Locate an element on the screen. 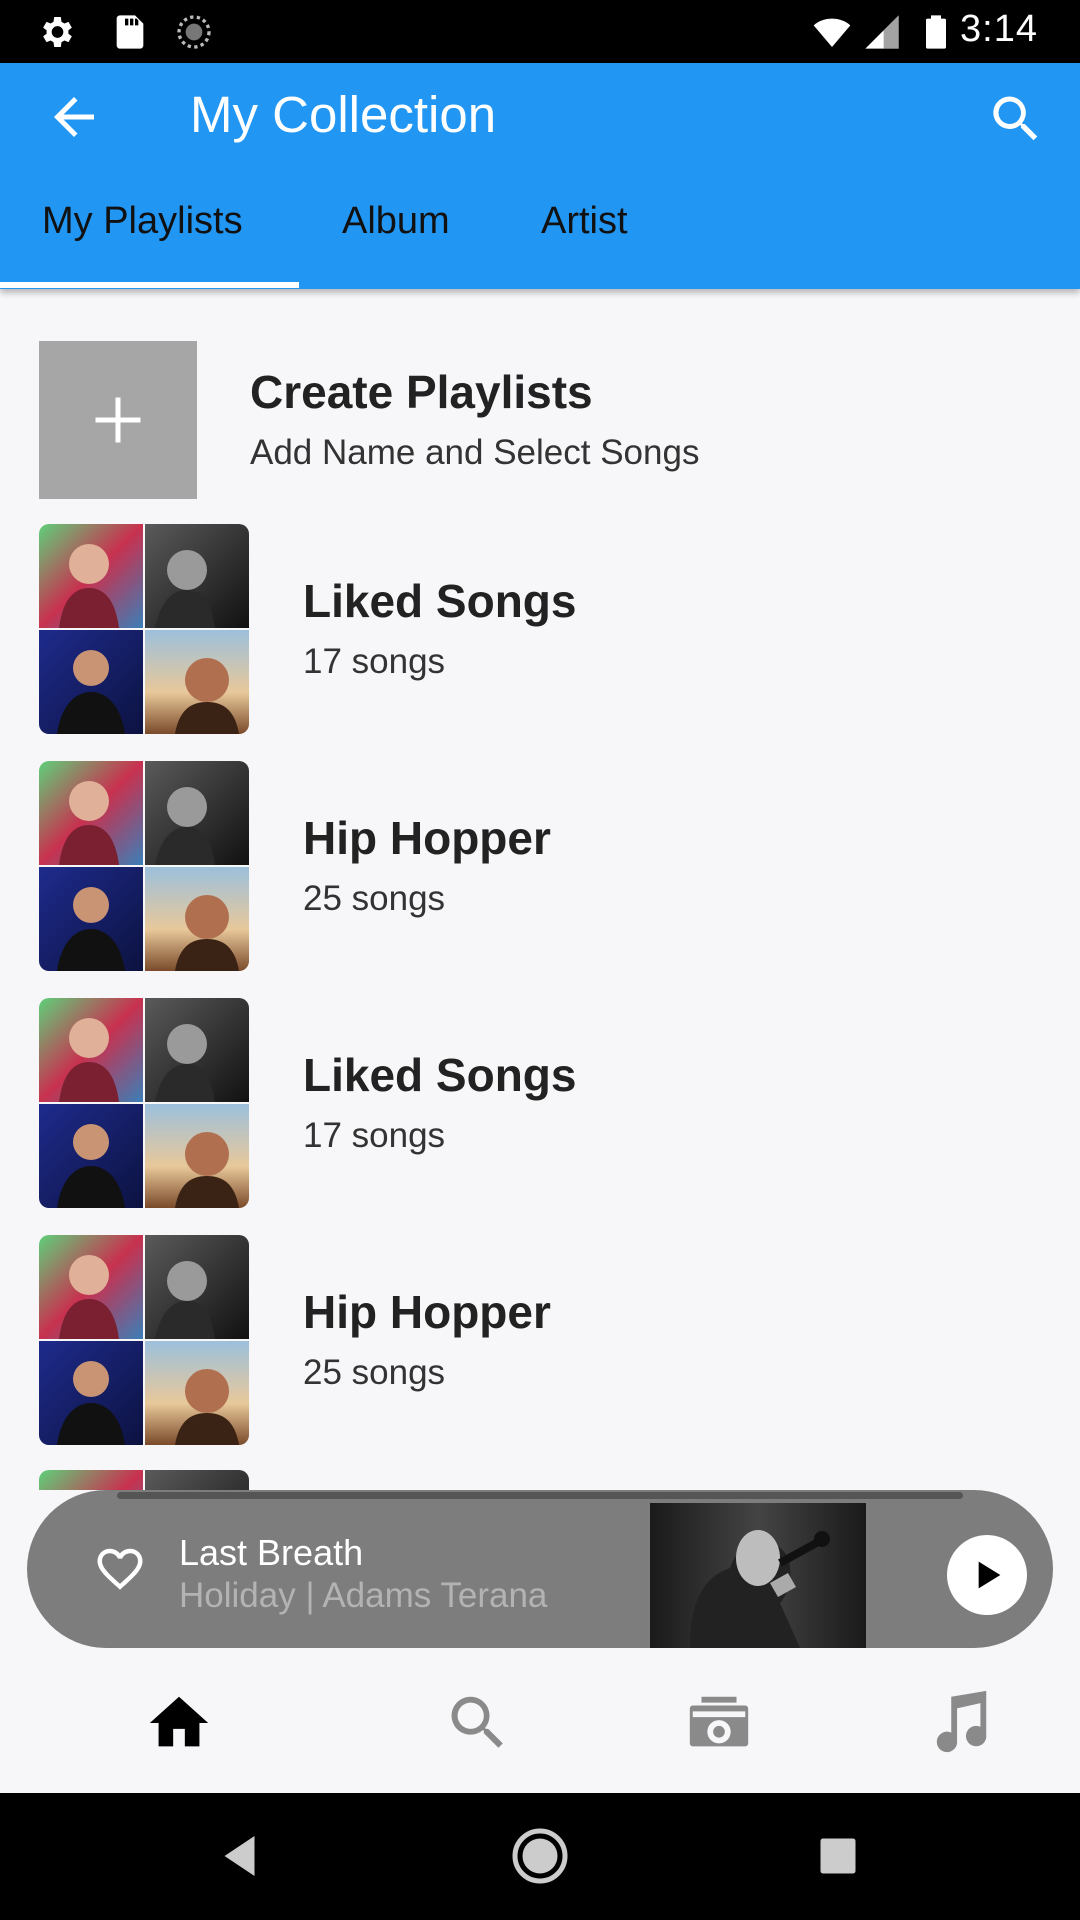  radio-icon is located at coordinates (719, 1723).